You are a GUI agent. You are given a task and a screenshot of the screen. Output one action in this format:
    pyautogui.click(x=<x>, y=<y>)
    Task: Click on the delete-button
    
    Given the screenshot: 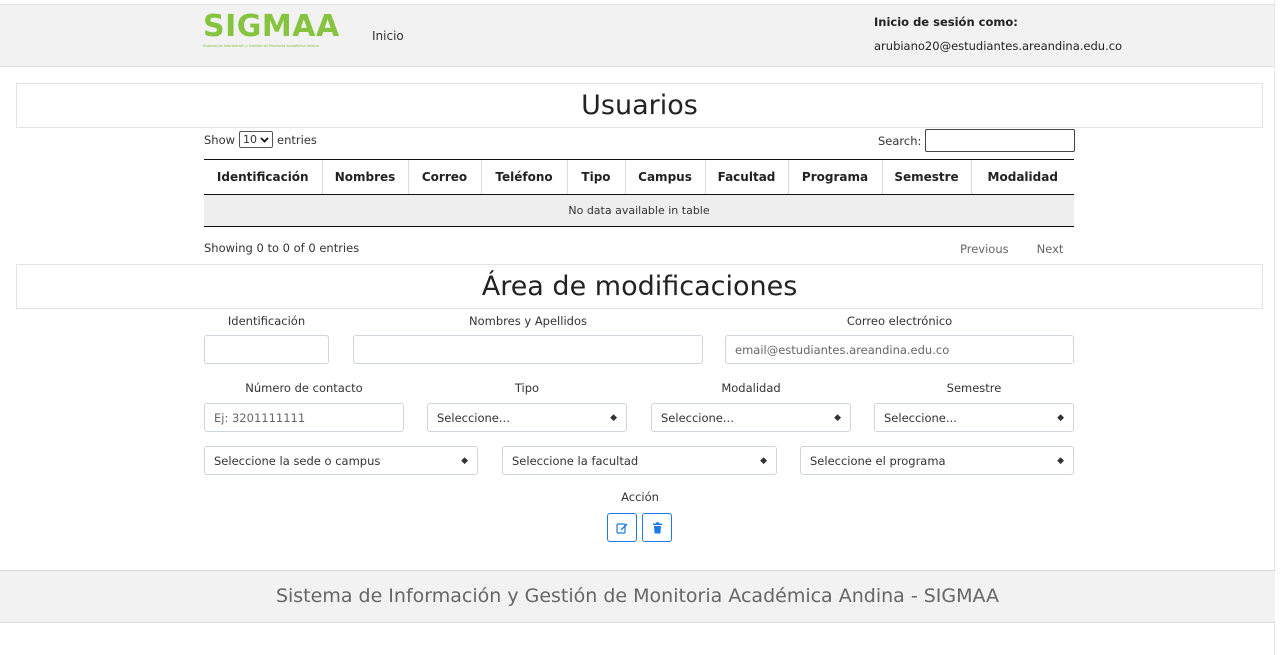 What is the action you would take?
    pyautogui.click(x=657, y=527)
    